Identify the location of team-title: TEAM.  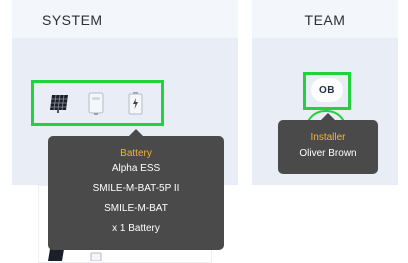
(325, 20).